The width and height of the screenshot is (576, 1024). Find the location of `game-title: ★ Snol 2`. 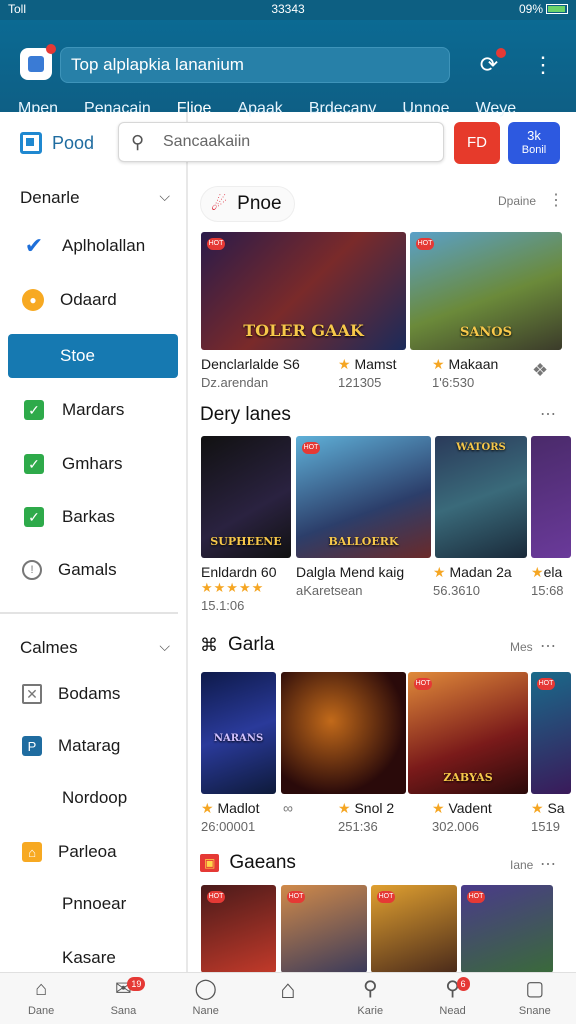

game-title: ★ Snol 2 is located at coordinates (366, 808).